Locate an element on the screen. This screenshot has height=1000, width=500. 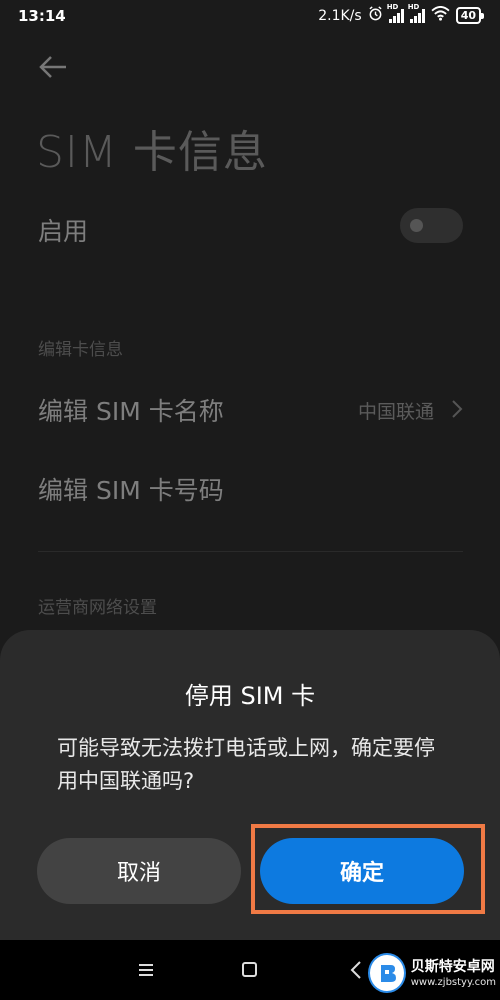
status-time: 13:14 is located at coordinates (42, 16).